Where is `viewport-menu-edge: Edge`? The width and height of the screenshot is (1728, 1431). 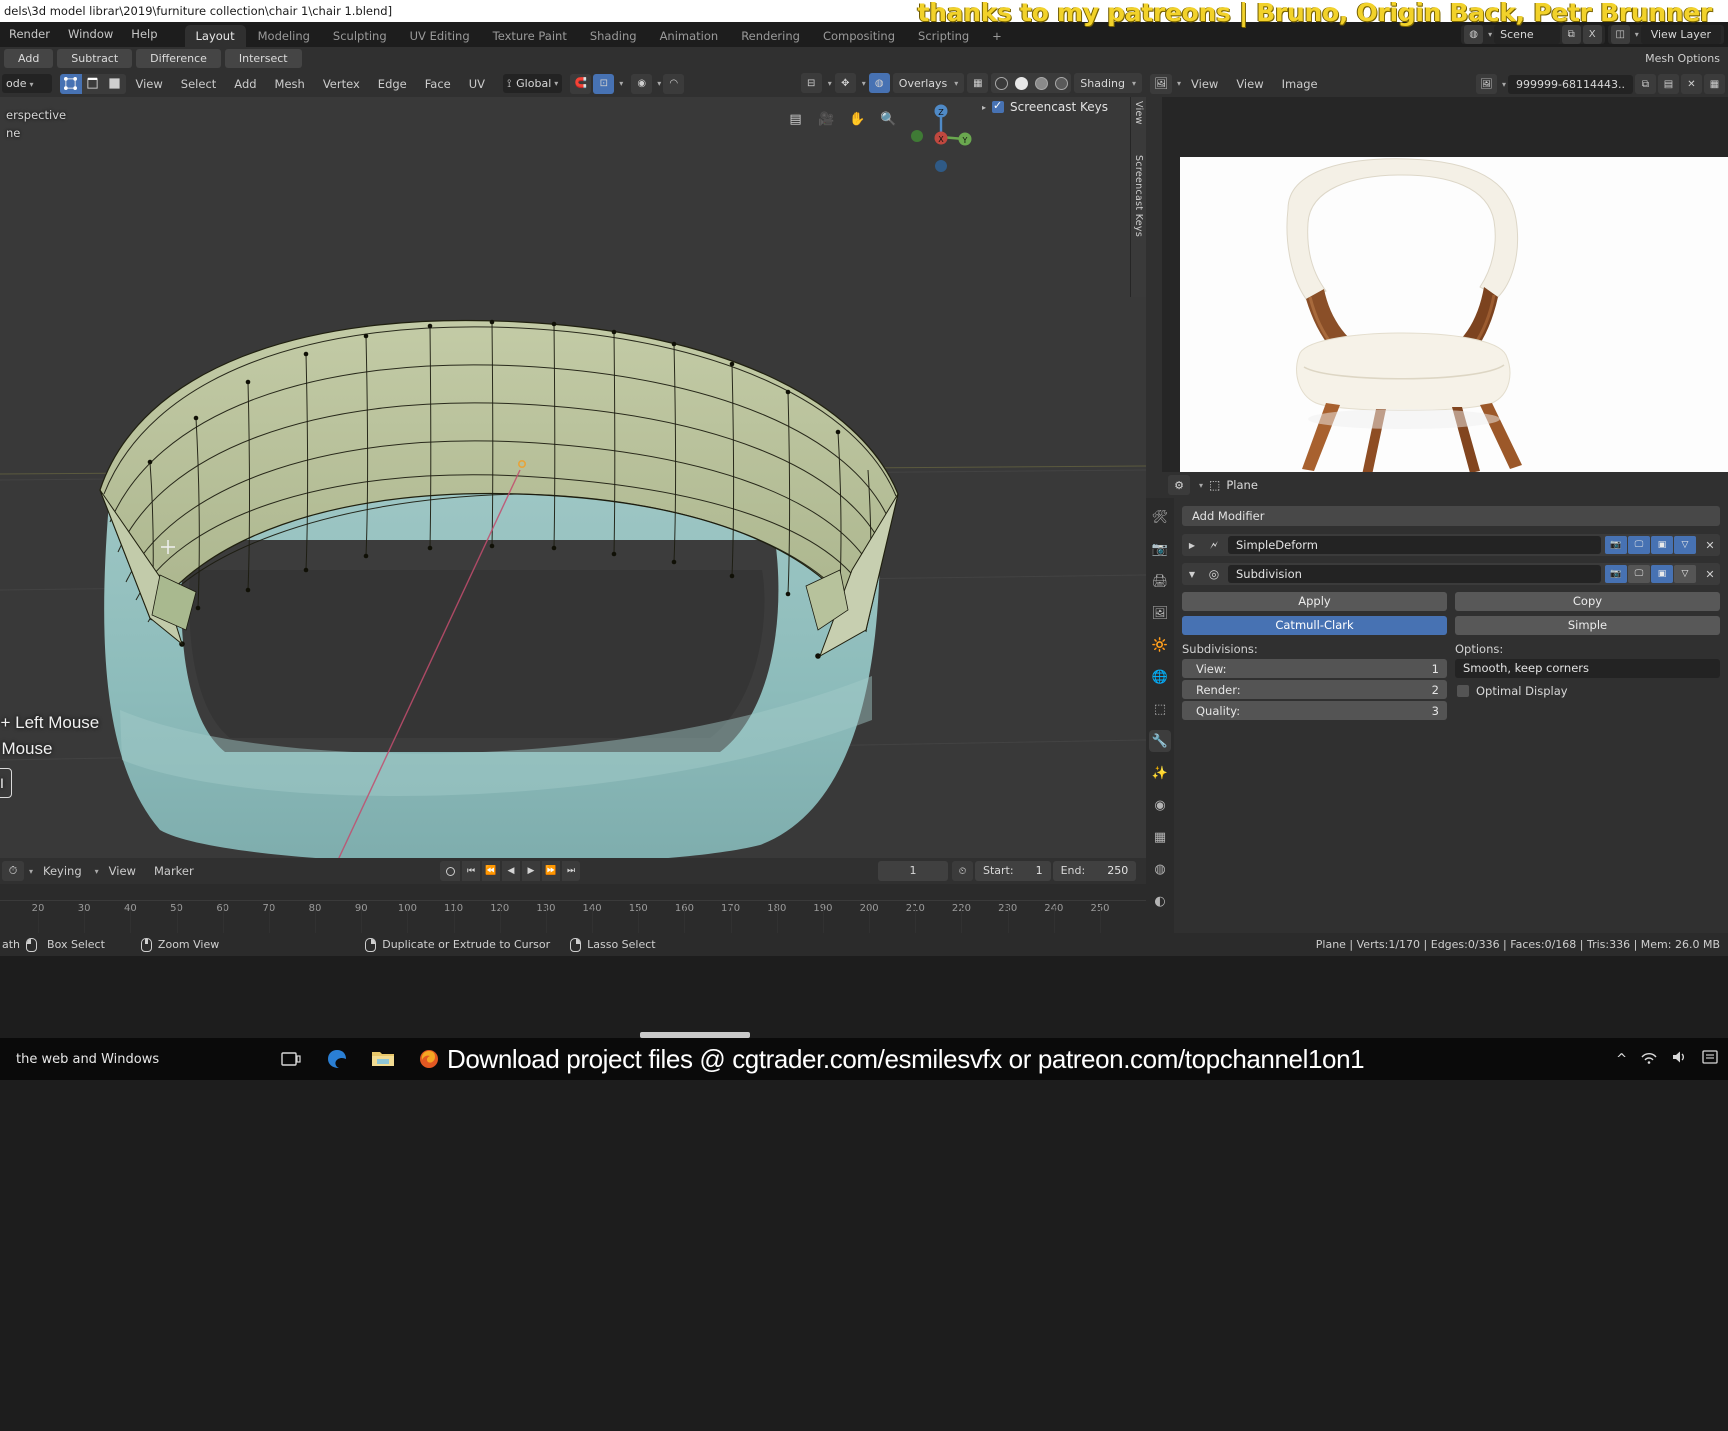
viewport-menu-edge: Edge is located at coordinates (392, 84).